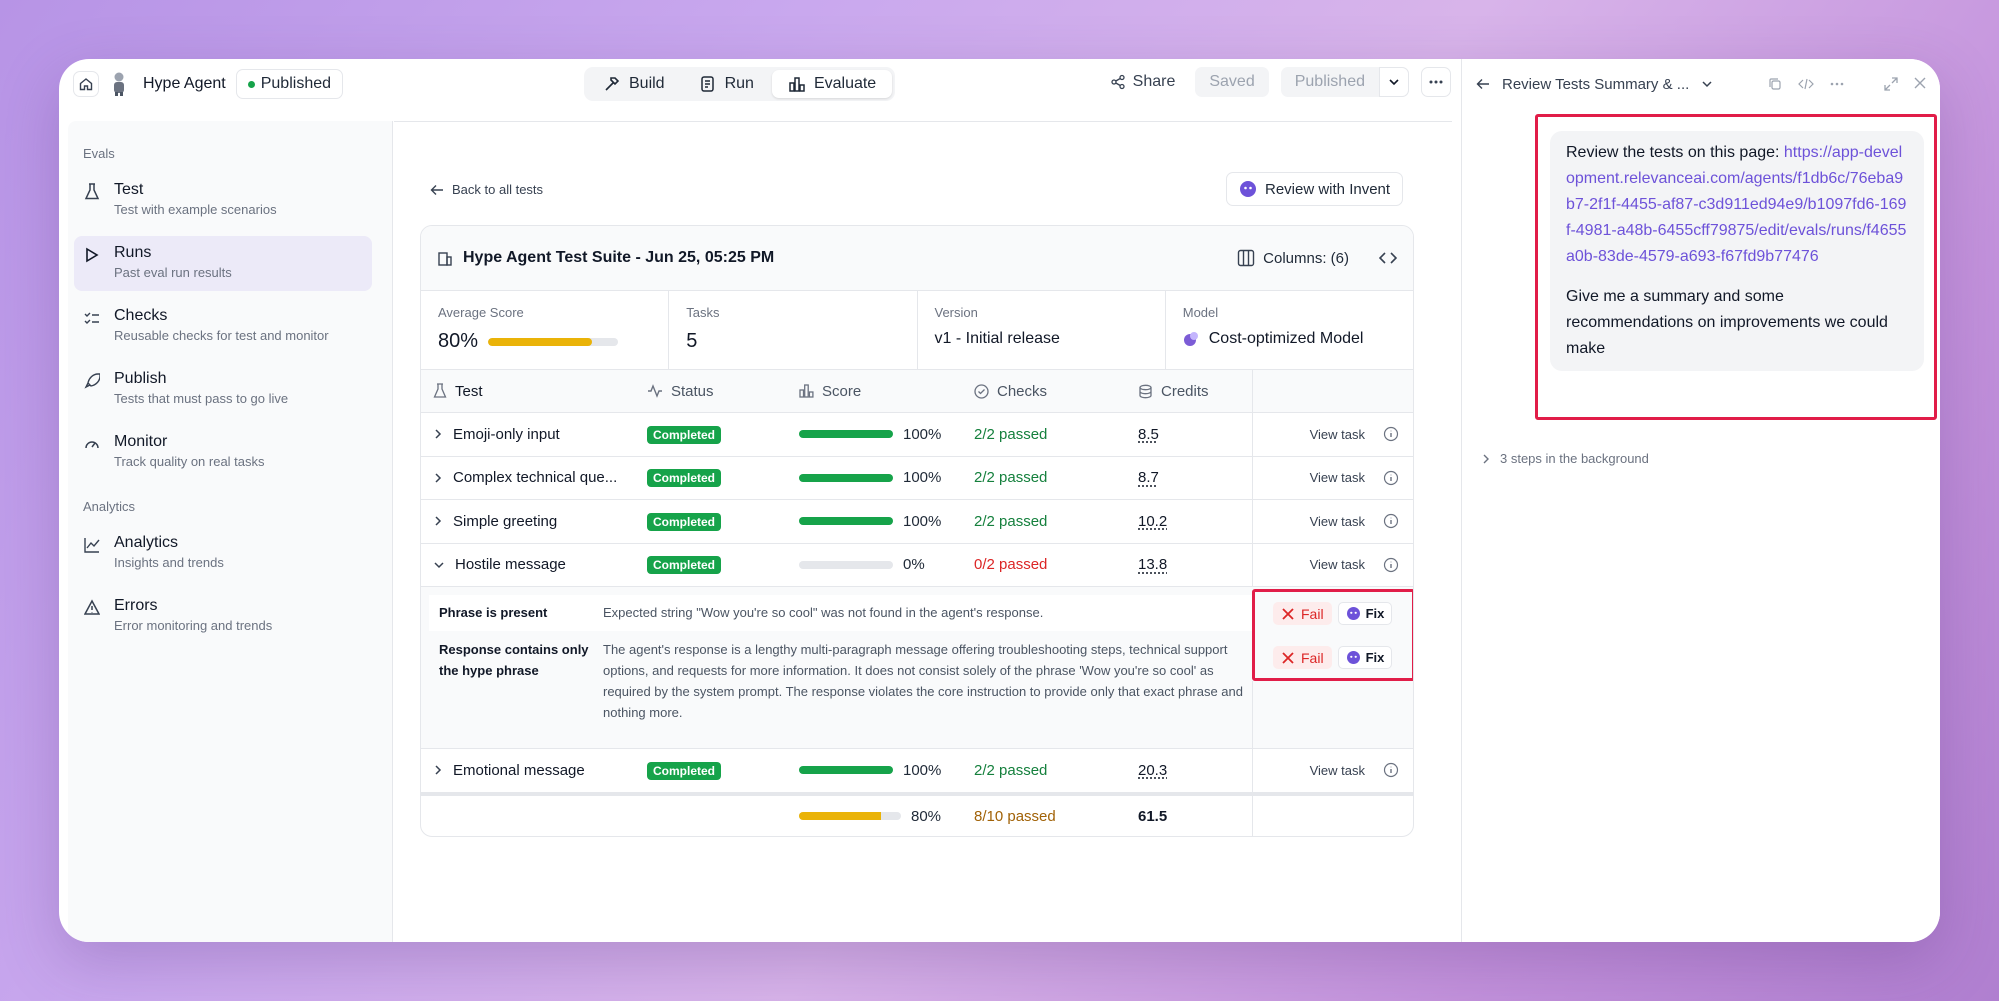 This screenshot has width=1999, height=1001. What do you see at coordinates (1194, 391) in the screenshot?
I see `column-header-credits: Credits` at bounding box center [1194, 391].